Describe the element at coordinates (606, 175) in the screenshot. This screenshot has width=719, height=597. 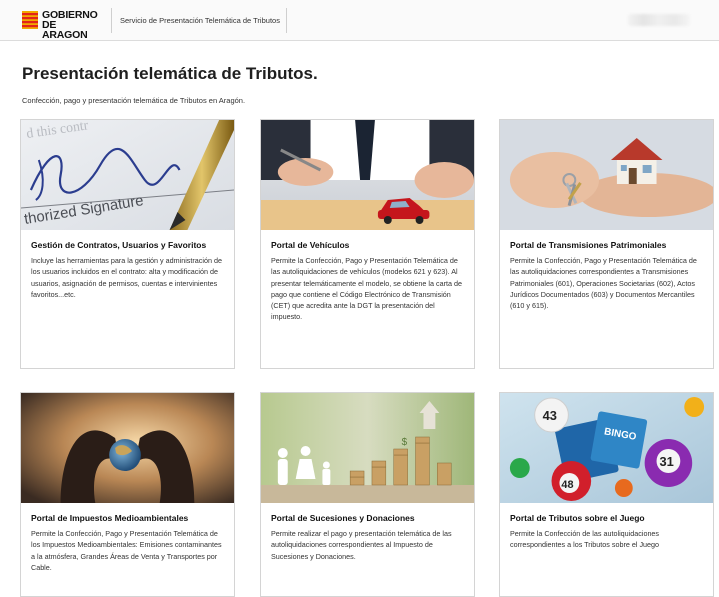
I see `house-keys-image` at that location.